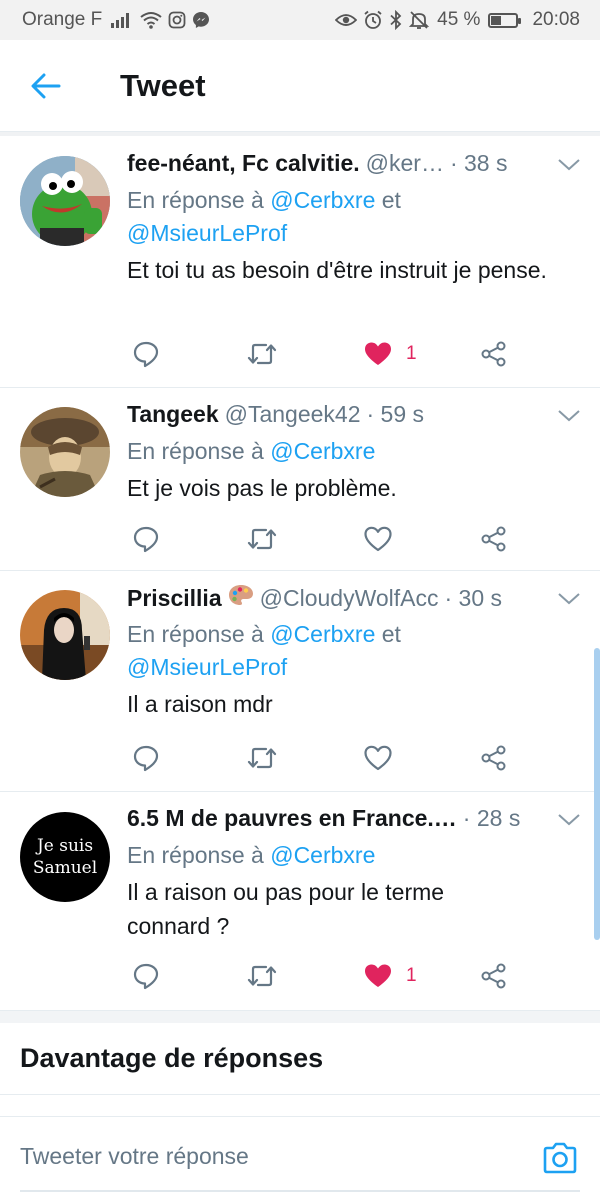  Describe the element at coordinates (419, 20) in the screenshot. I see `mute-icon` at that location.